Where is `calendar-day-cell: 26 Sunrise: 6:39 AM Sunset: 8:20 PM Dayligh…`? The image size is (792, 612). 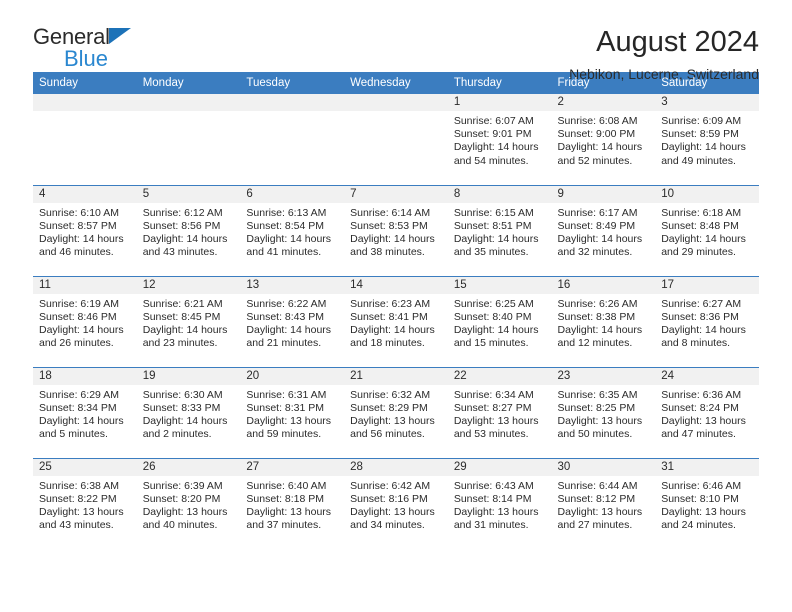
calendar-day-cell: 26 Sunrise: 6:39 AM Sunset: 8:20 PM Dayligh… is located at coordinates (188, 503).